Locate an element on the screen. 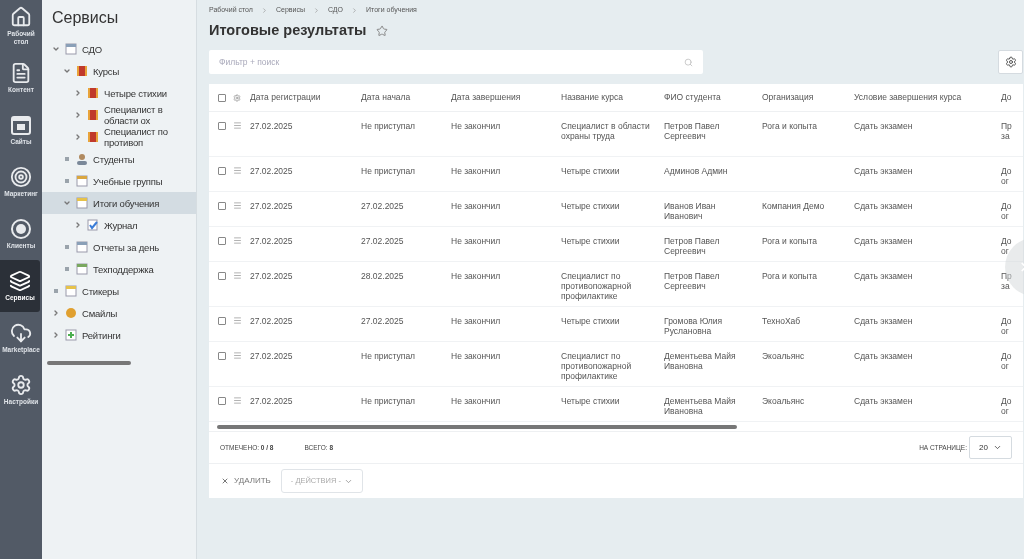  tree-item: Рейтинги is located at coordinates (119, 335).